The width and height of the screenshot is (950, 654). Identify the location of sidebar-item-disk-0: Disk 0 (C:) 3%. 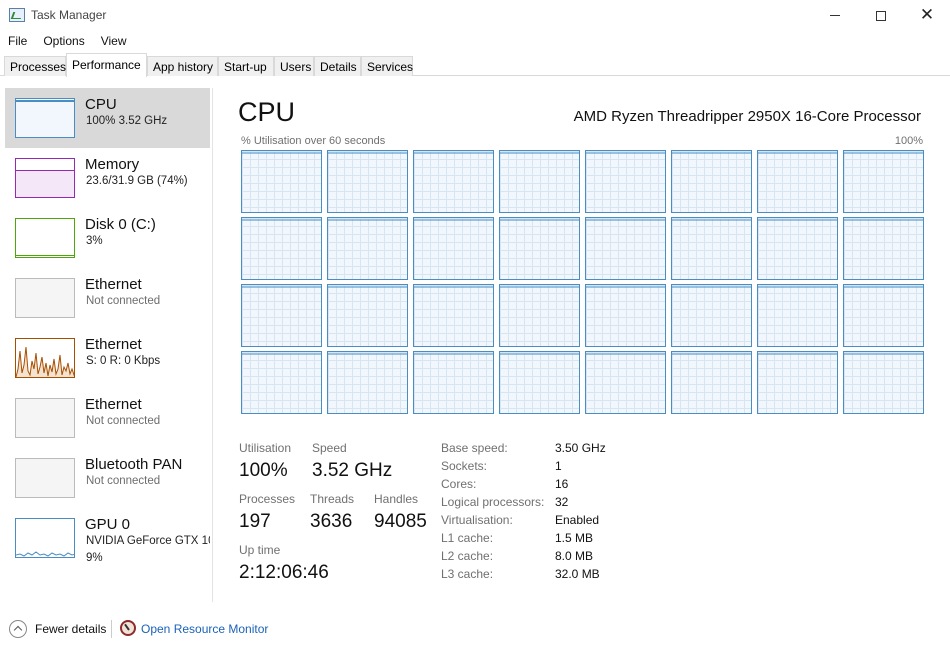
(107, 238).